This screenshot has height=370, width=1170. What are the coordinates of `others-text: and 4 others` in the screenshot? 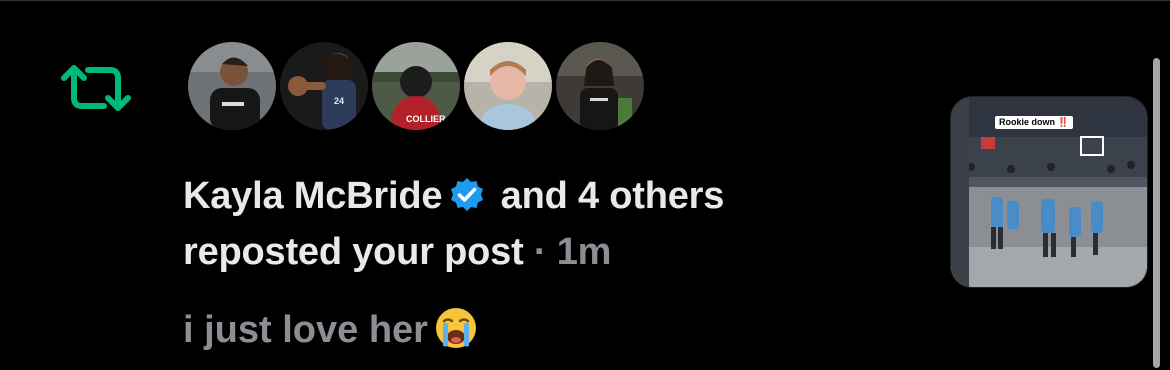 It's located at (612, 196).